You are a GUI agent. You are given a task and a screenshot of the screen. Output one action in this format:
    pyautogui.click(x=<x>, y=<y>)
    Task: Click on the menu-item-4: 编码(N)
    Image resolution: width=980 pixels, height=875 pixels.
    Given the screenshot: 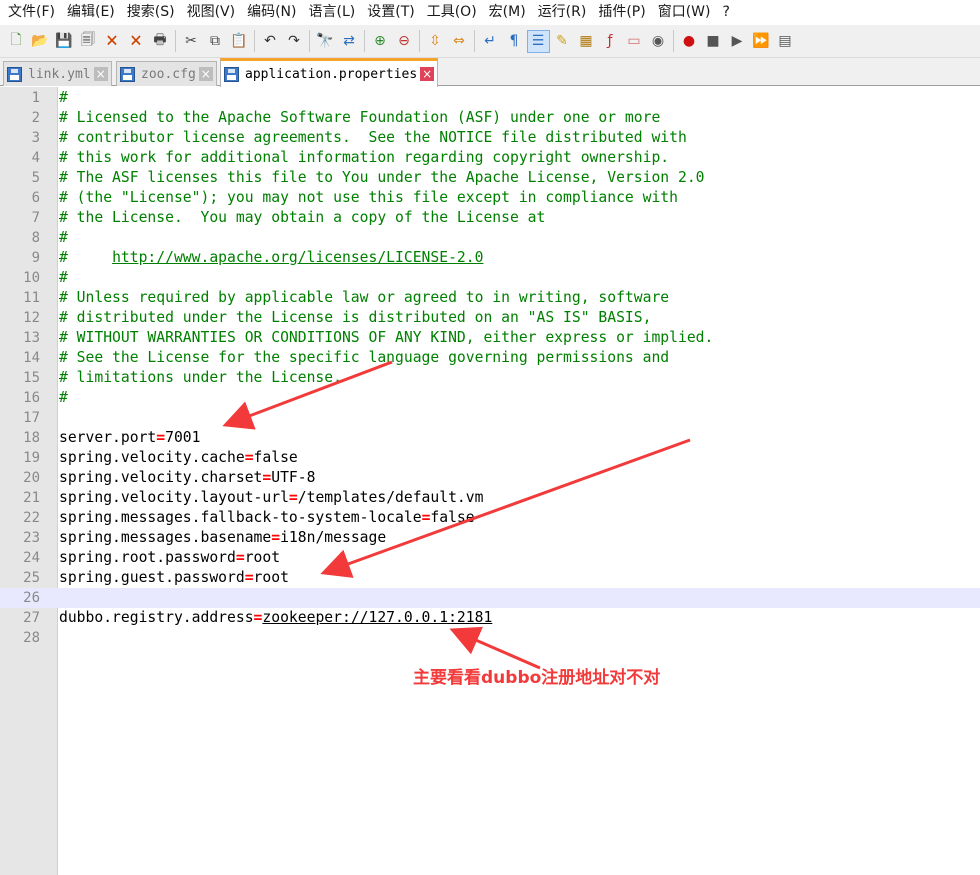 What is the action you would take?
    pyautogui.click(x=271, y=12)
    